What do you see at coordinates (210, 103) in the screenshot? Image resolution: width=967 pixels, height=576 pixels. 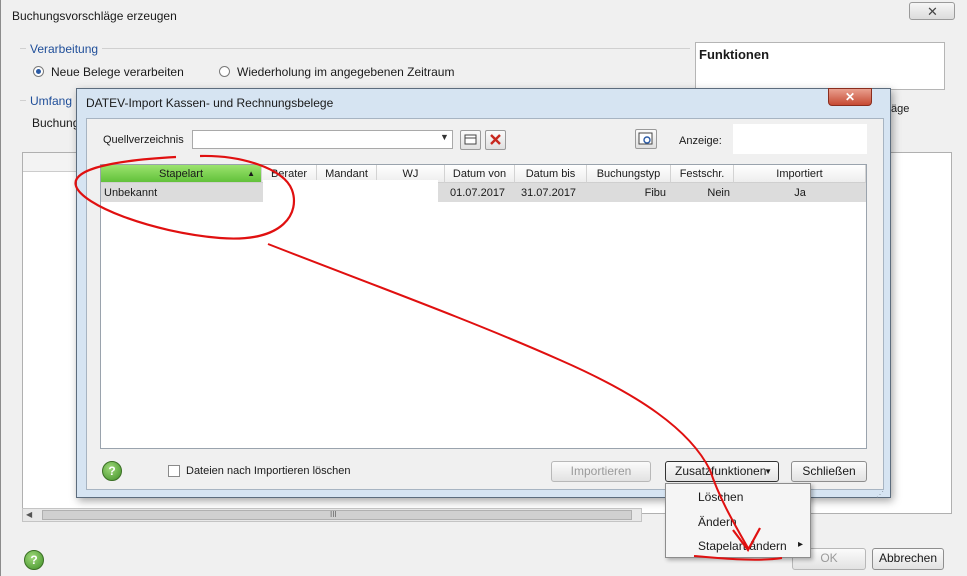 I see `import-dialog-title: DATEV-Import Kassen- und Rechnungsbelege` at bounding box center [210, 103].